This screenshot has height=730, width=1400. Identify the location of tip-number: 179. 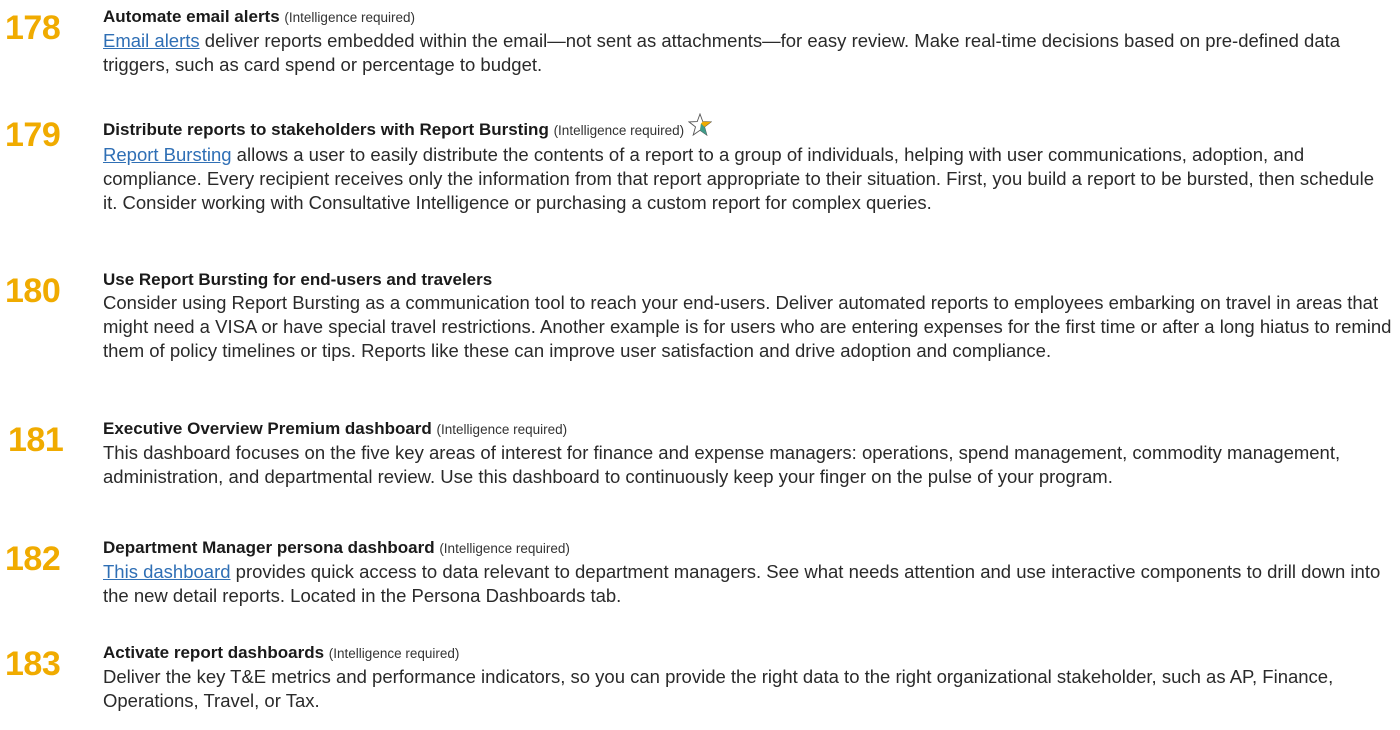
(33, 135).